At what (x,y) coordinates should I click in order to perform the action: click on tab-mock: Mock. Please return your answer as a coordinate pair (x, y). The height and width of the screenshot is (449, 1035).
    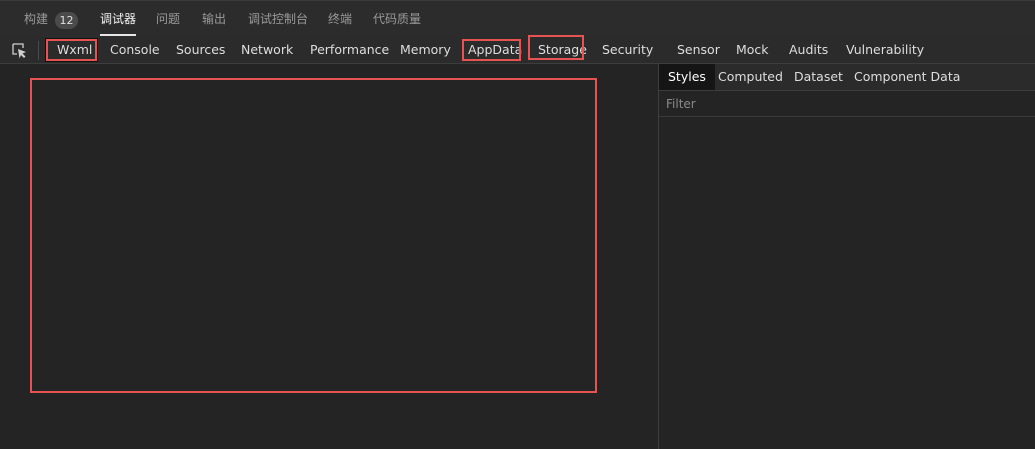
    Looking at the image, I should click on (752, 50).